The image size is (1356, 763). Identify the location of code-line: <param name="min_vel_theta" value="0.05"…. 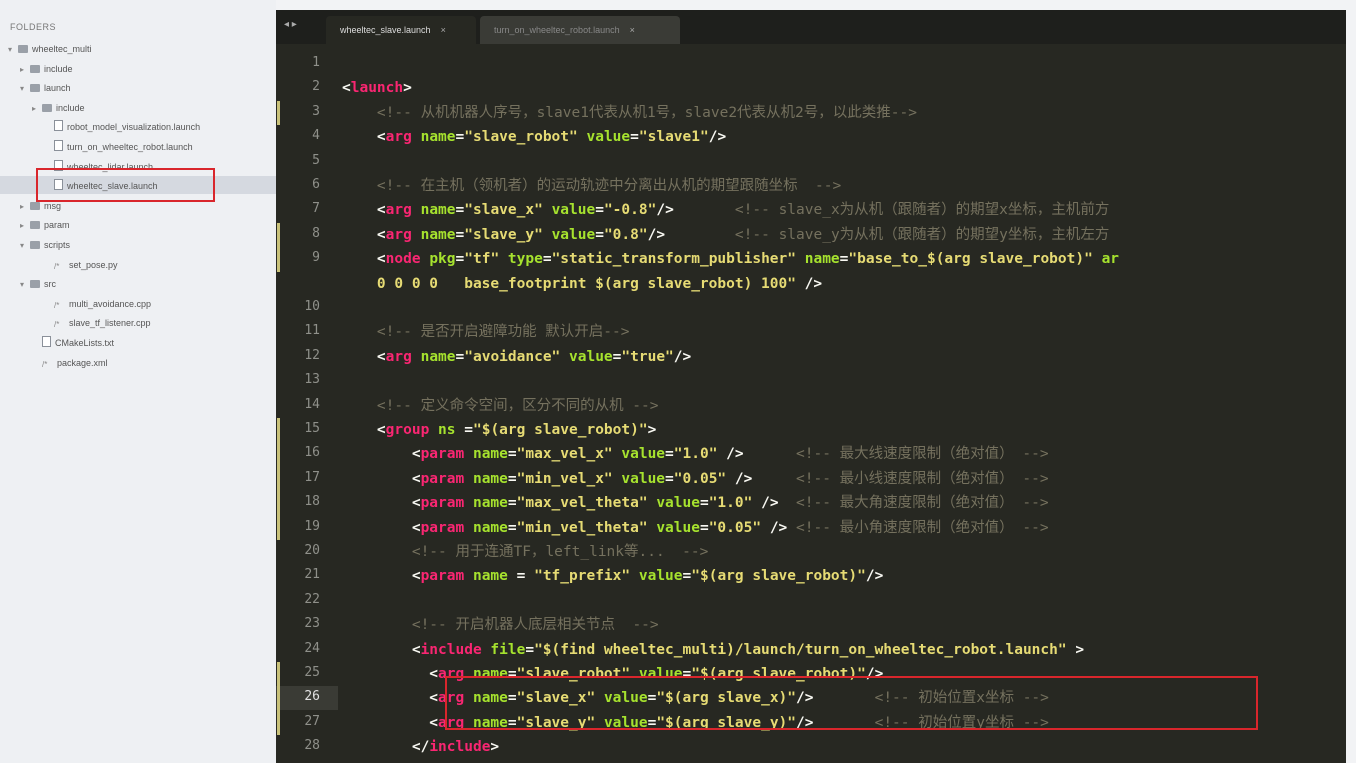
(695, 528).